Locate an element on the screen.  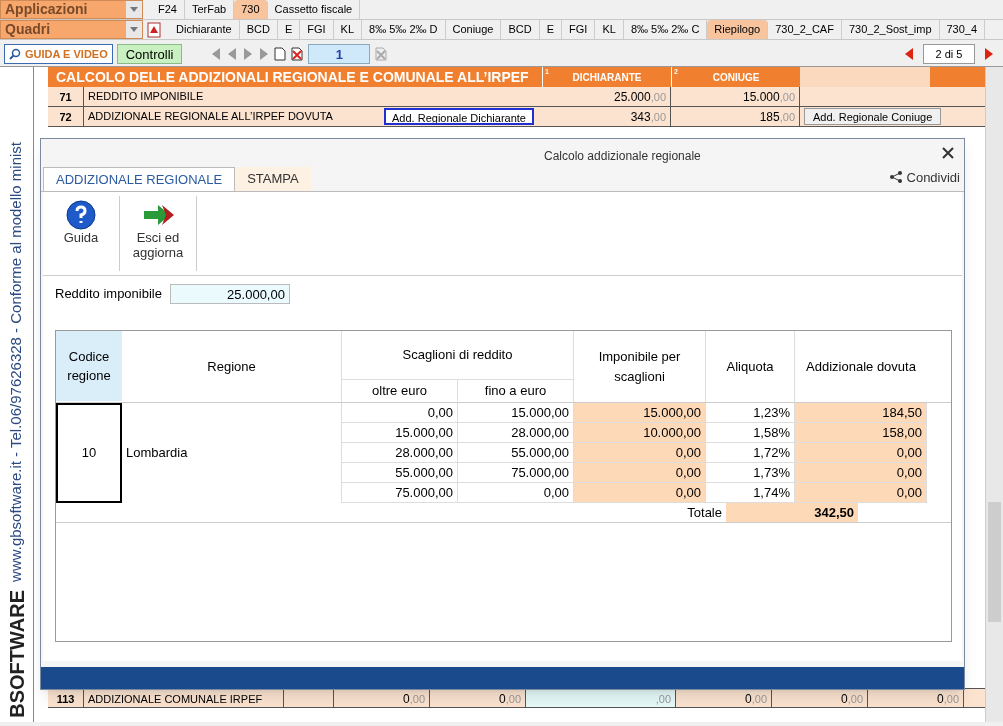
logo: BSOFTWARE is located at coordinates (16, 654).